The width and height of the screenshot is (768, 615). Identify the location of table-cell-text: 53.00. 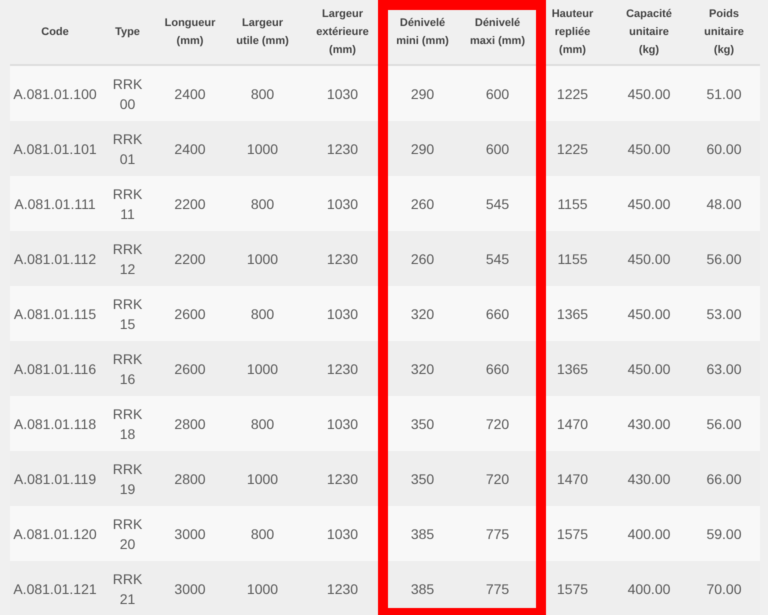
(724, 314).